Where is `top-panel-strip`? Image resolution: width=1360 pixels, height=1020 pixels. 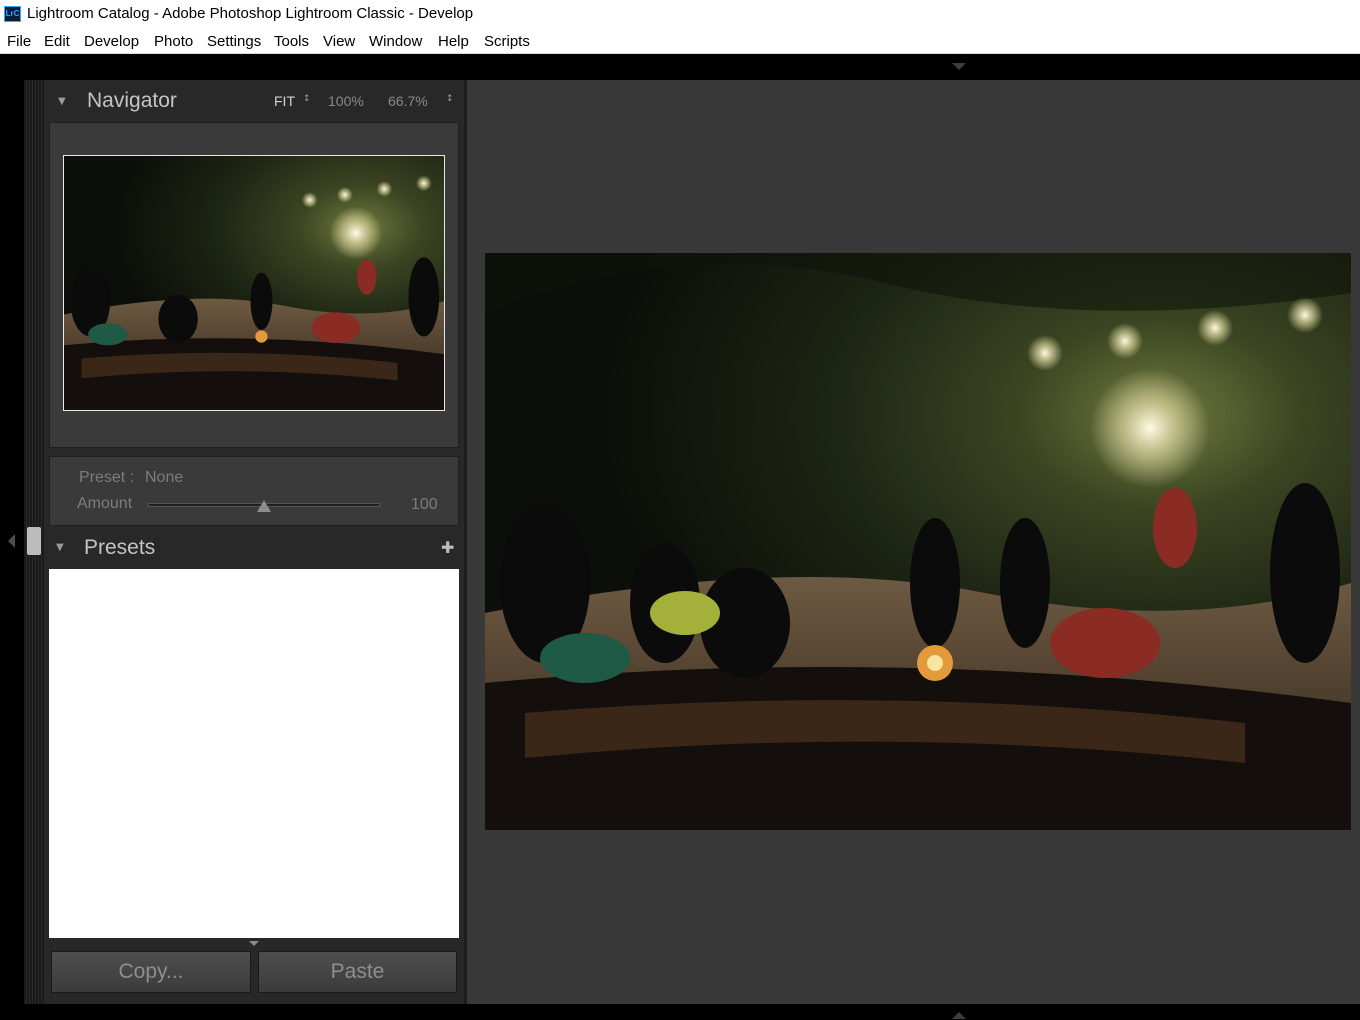
top-panel-strip is located at coordinates (680, 67).